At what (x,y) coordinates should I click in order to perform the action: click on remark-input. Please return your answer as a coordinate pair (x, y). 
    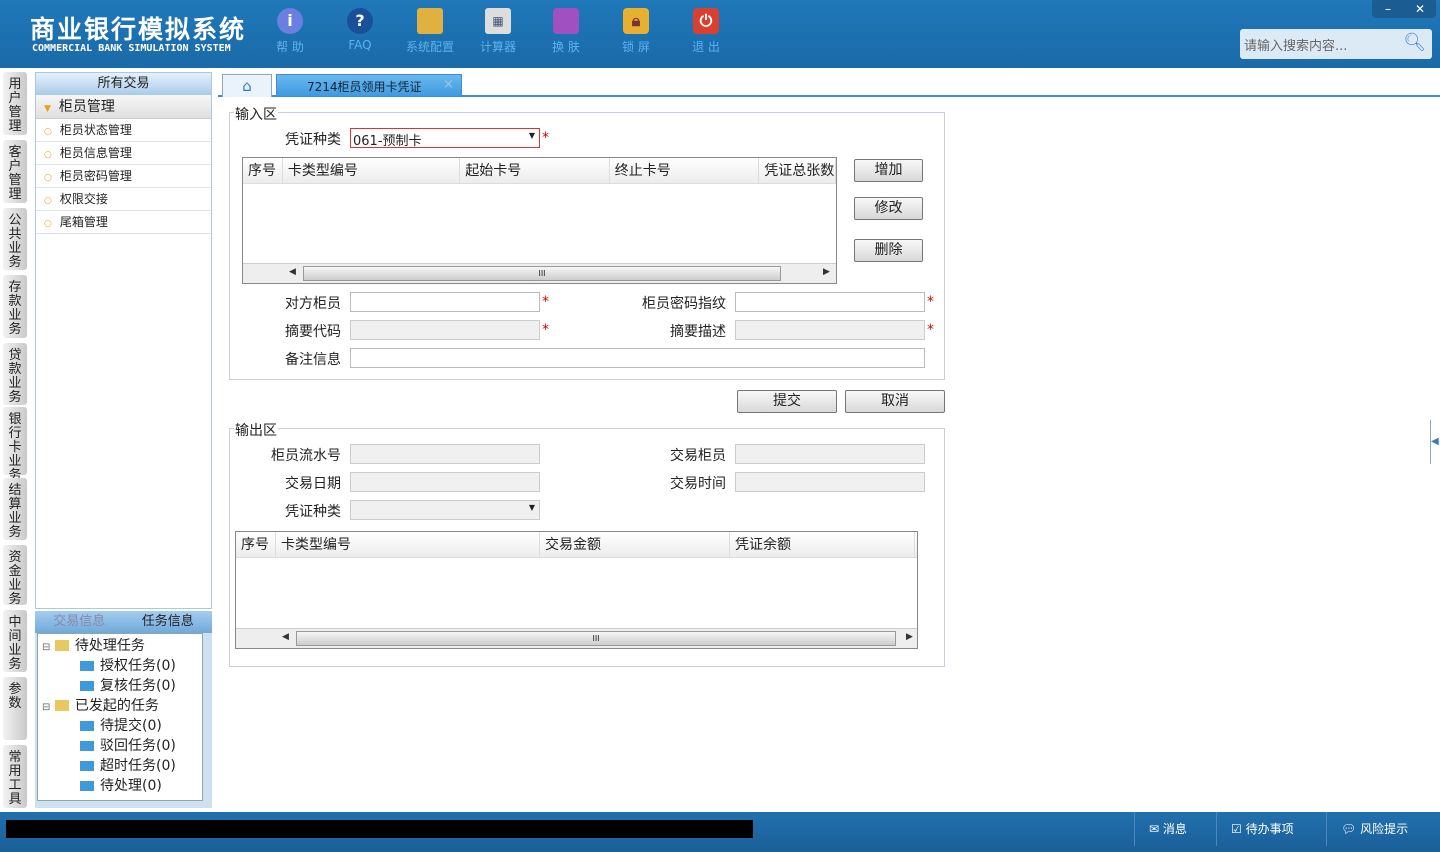
    Looking at the image, I should click on (637, 358).